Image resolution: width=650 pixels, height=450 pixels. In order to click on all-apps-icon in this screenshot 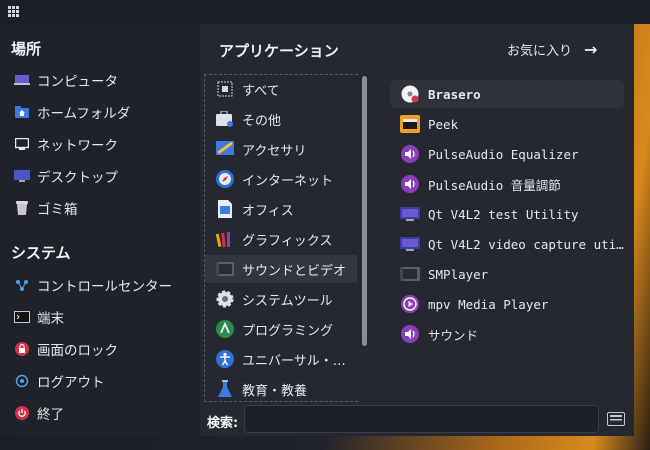, I will do `click(225, 89)`.